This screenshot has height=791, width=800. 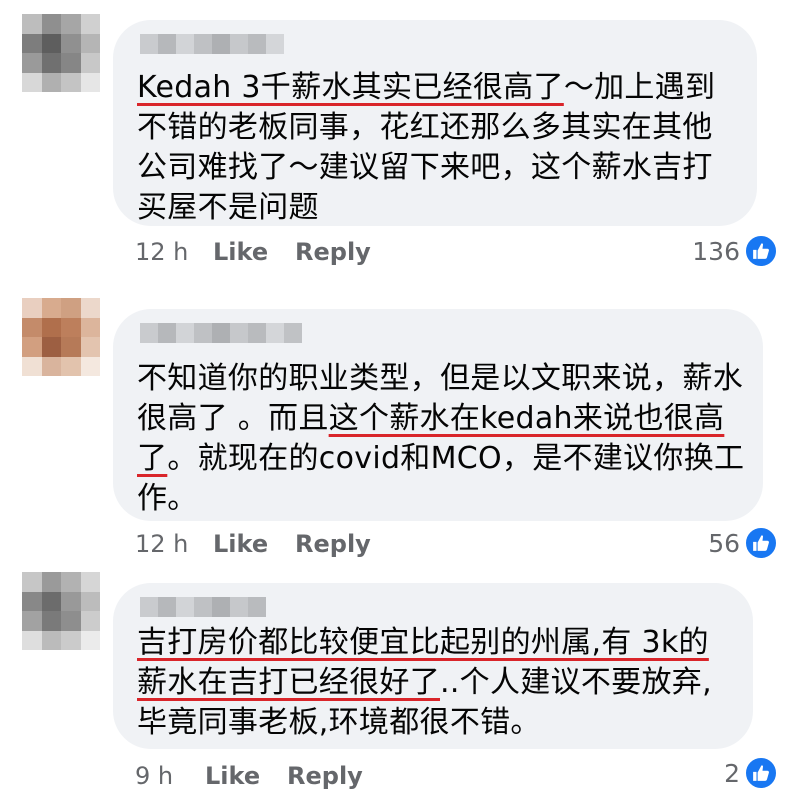 What do you see at coordinates (732, 773) in the screenshot?
I see `reaction-count: 2` at bounding box center [732, 773].